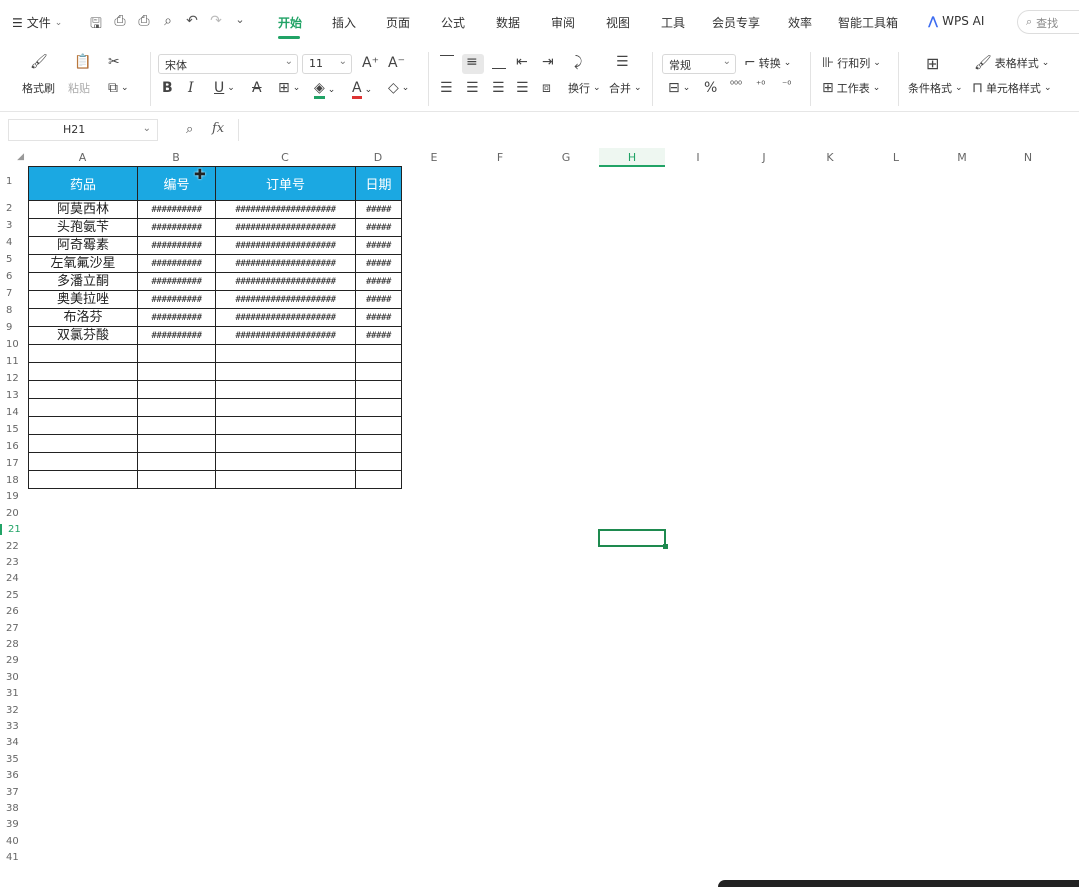 Image resolution: width=1079 pixels, height=887 pixels. I want to click on row-header: 35, so click(14, 759).